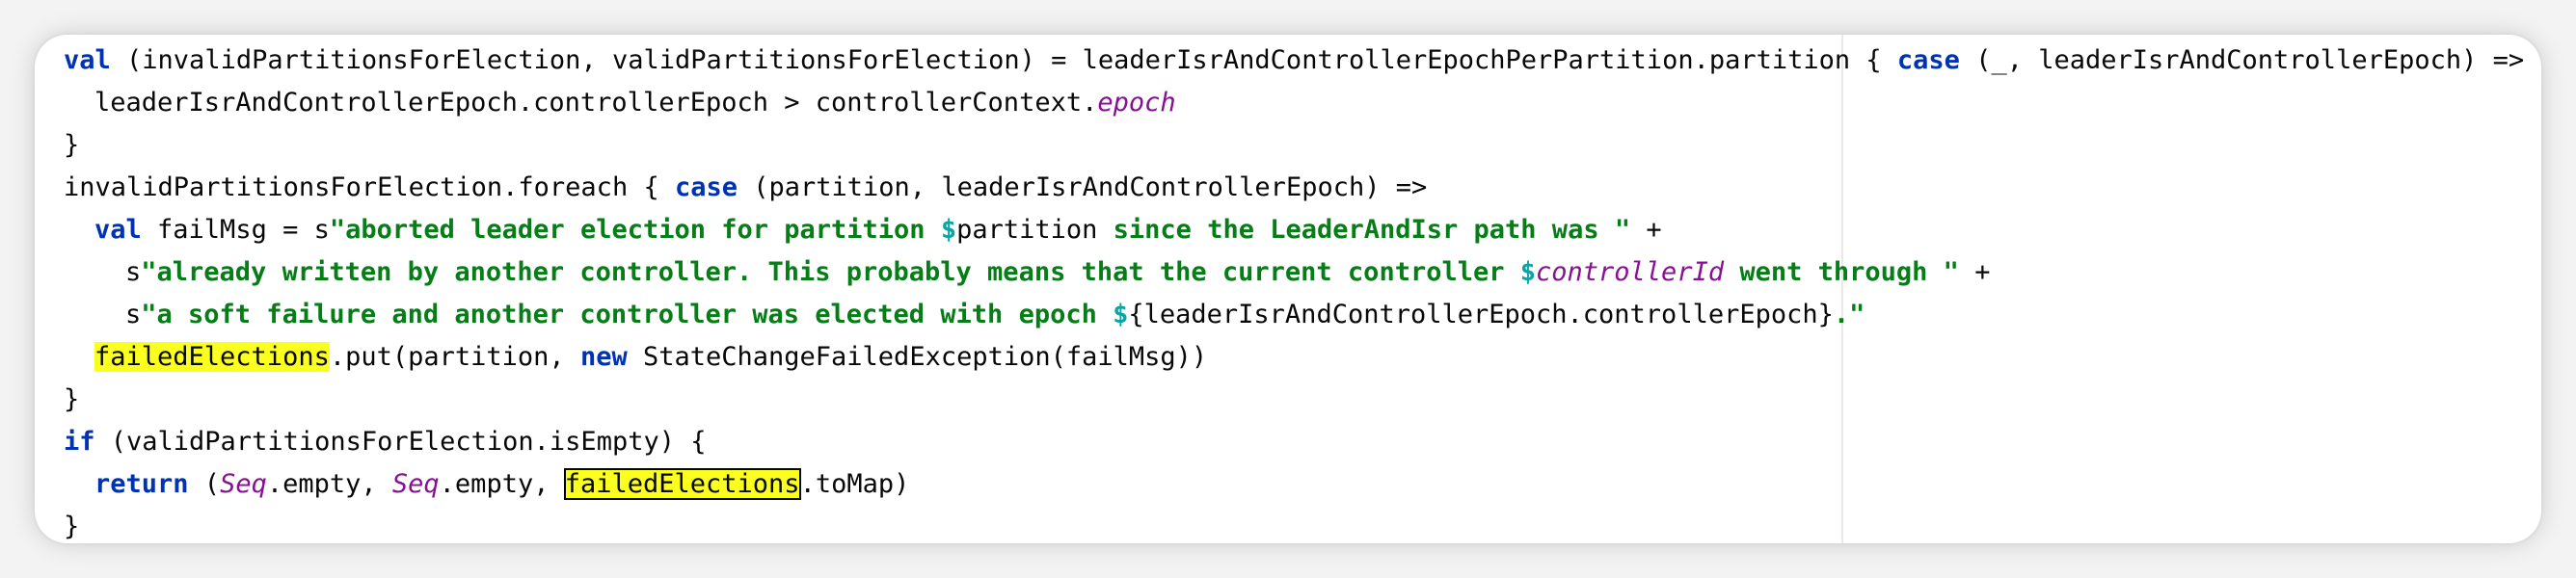 This screenshot has width=2576, height=578. I want to click on code-token: (_, leaderIsrAndControllerEpoch) =>, so click(2242, 60).